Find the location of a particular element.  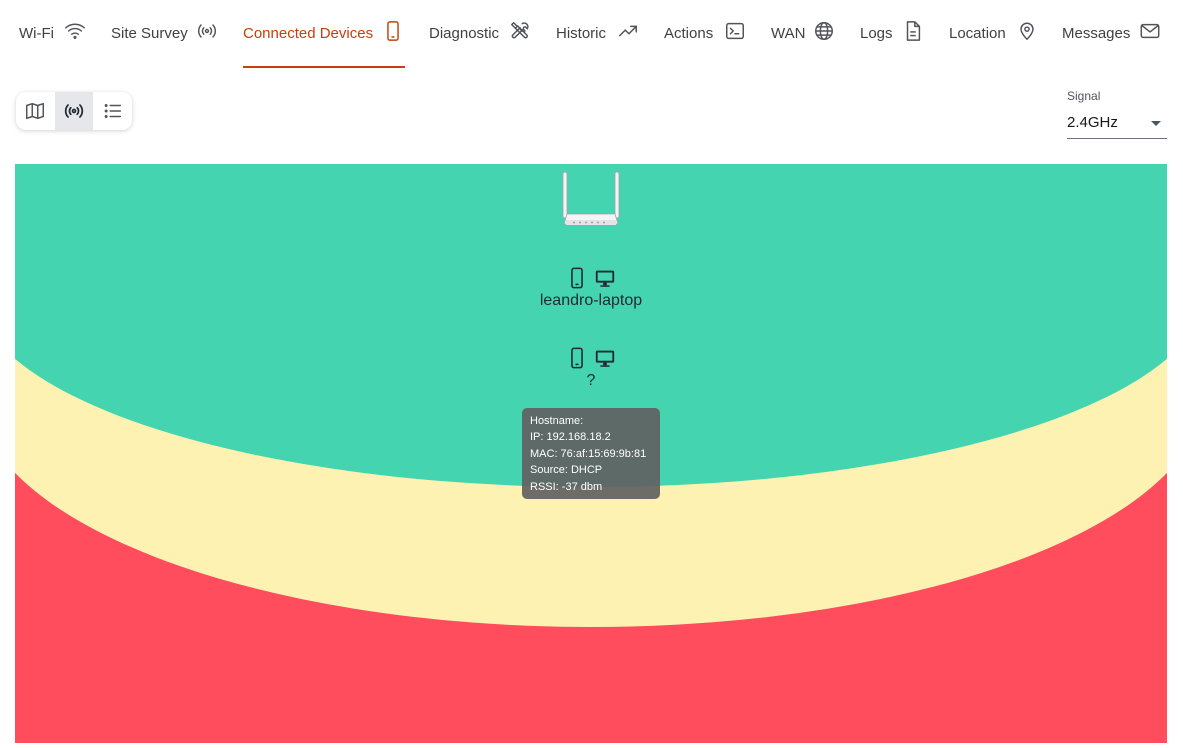

list-icon is located at coordinates (113, 111).